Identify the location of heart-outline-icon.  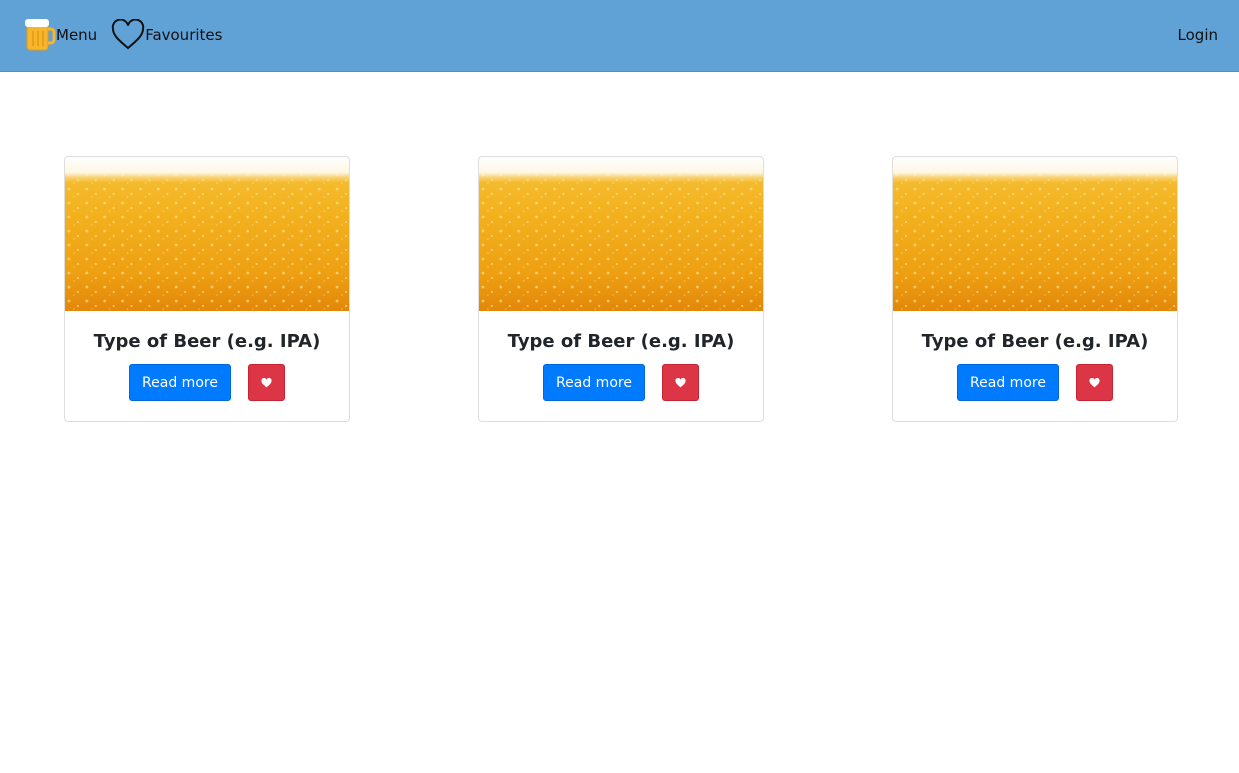
(128, 34).